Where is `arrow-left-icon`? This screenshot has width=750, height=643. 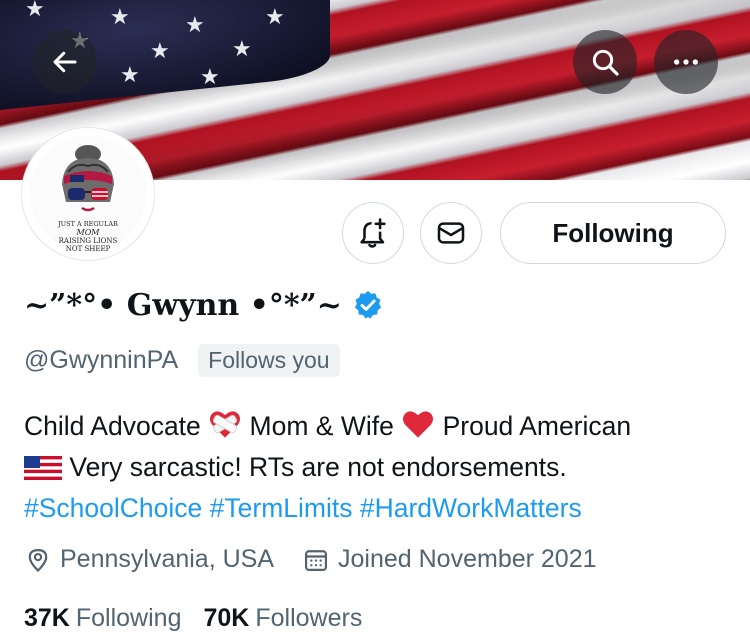
arrow-left-icon is located at coordinates (65, 62).